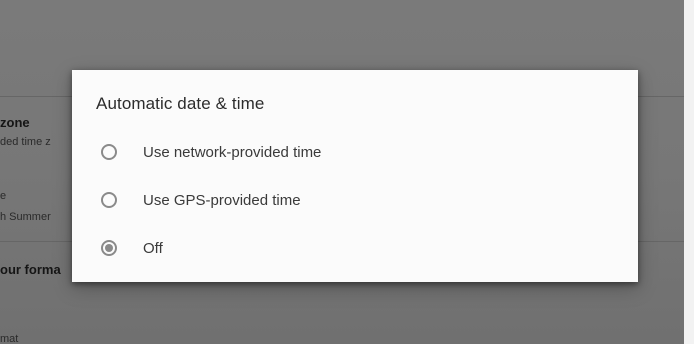 Image resolution: width=694 pixels, height=344 pixels. I want to click on dialog-title: Automatic date & time, so click(180, 103).